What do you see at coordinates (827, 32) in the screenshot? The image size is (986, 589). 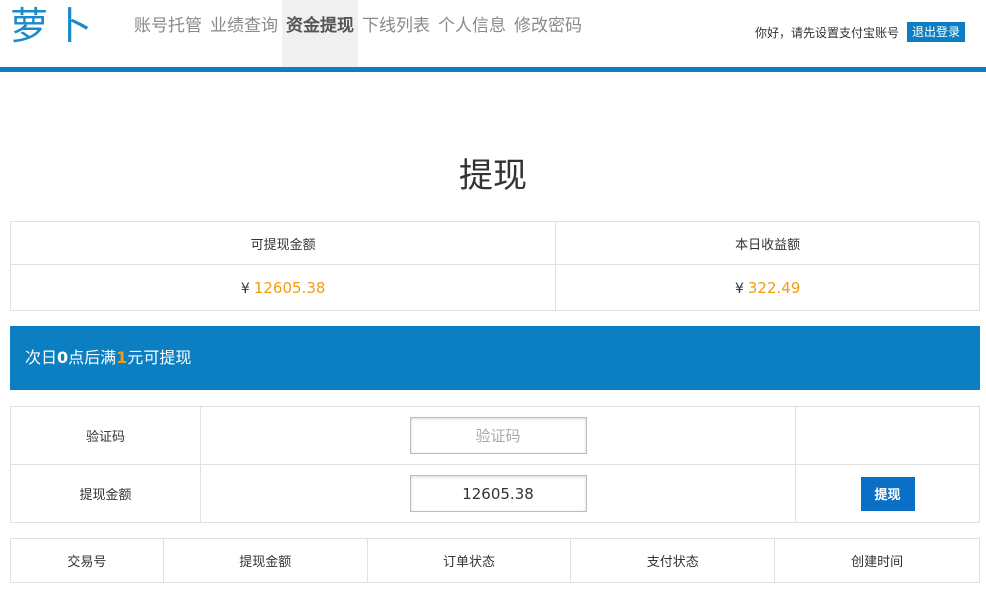 I see `user-greeting: 你好，请先设置支付宝账号` at bounding box center [827, 32].